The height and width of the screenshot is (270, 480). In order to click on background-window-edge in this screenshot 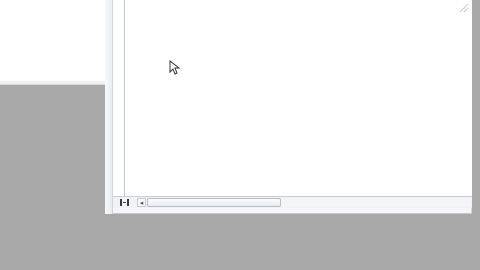, I will do `click(55, 82)`.